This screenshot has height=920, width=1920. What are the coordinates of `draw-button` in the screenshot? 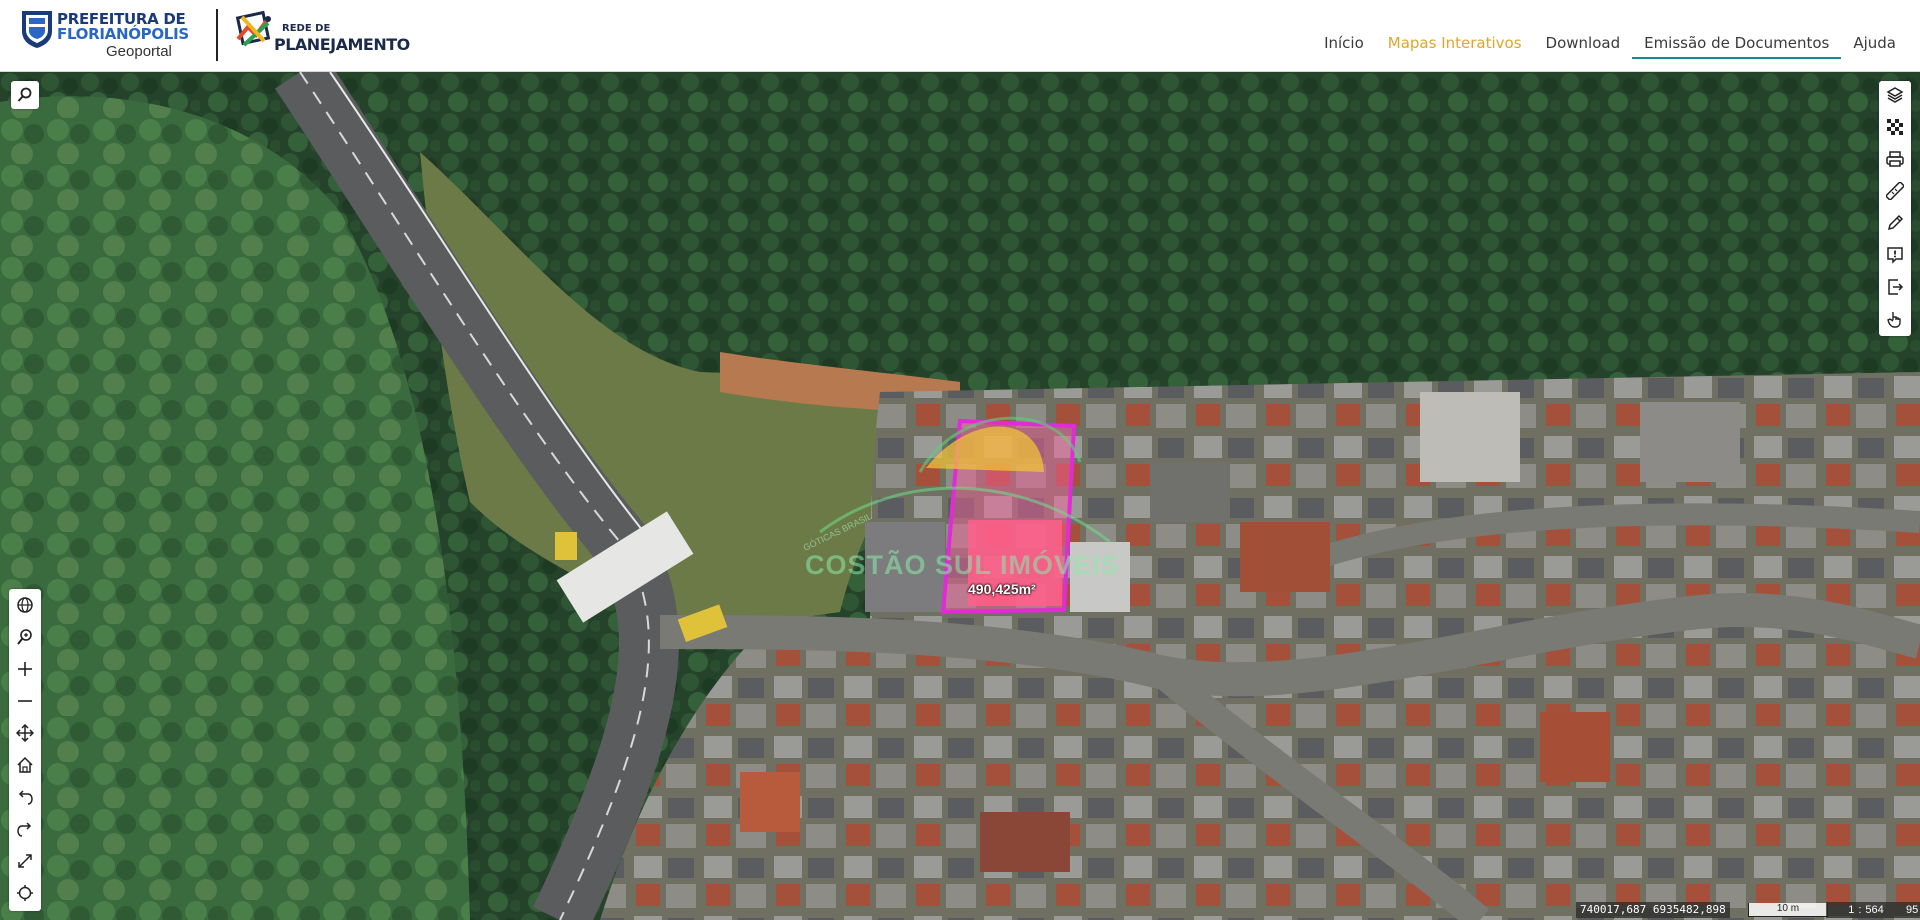 It's located at (1895, 223).